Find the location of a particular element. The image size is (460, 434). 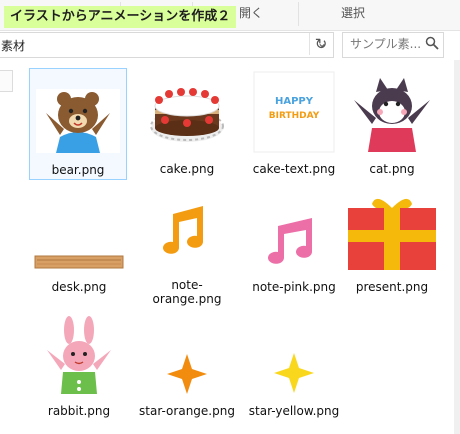

rabbit-thumbnail is located at coordinates (79, 354).